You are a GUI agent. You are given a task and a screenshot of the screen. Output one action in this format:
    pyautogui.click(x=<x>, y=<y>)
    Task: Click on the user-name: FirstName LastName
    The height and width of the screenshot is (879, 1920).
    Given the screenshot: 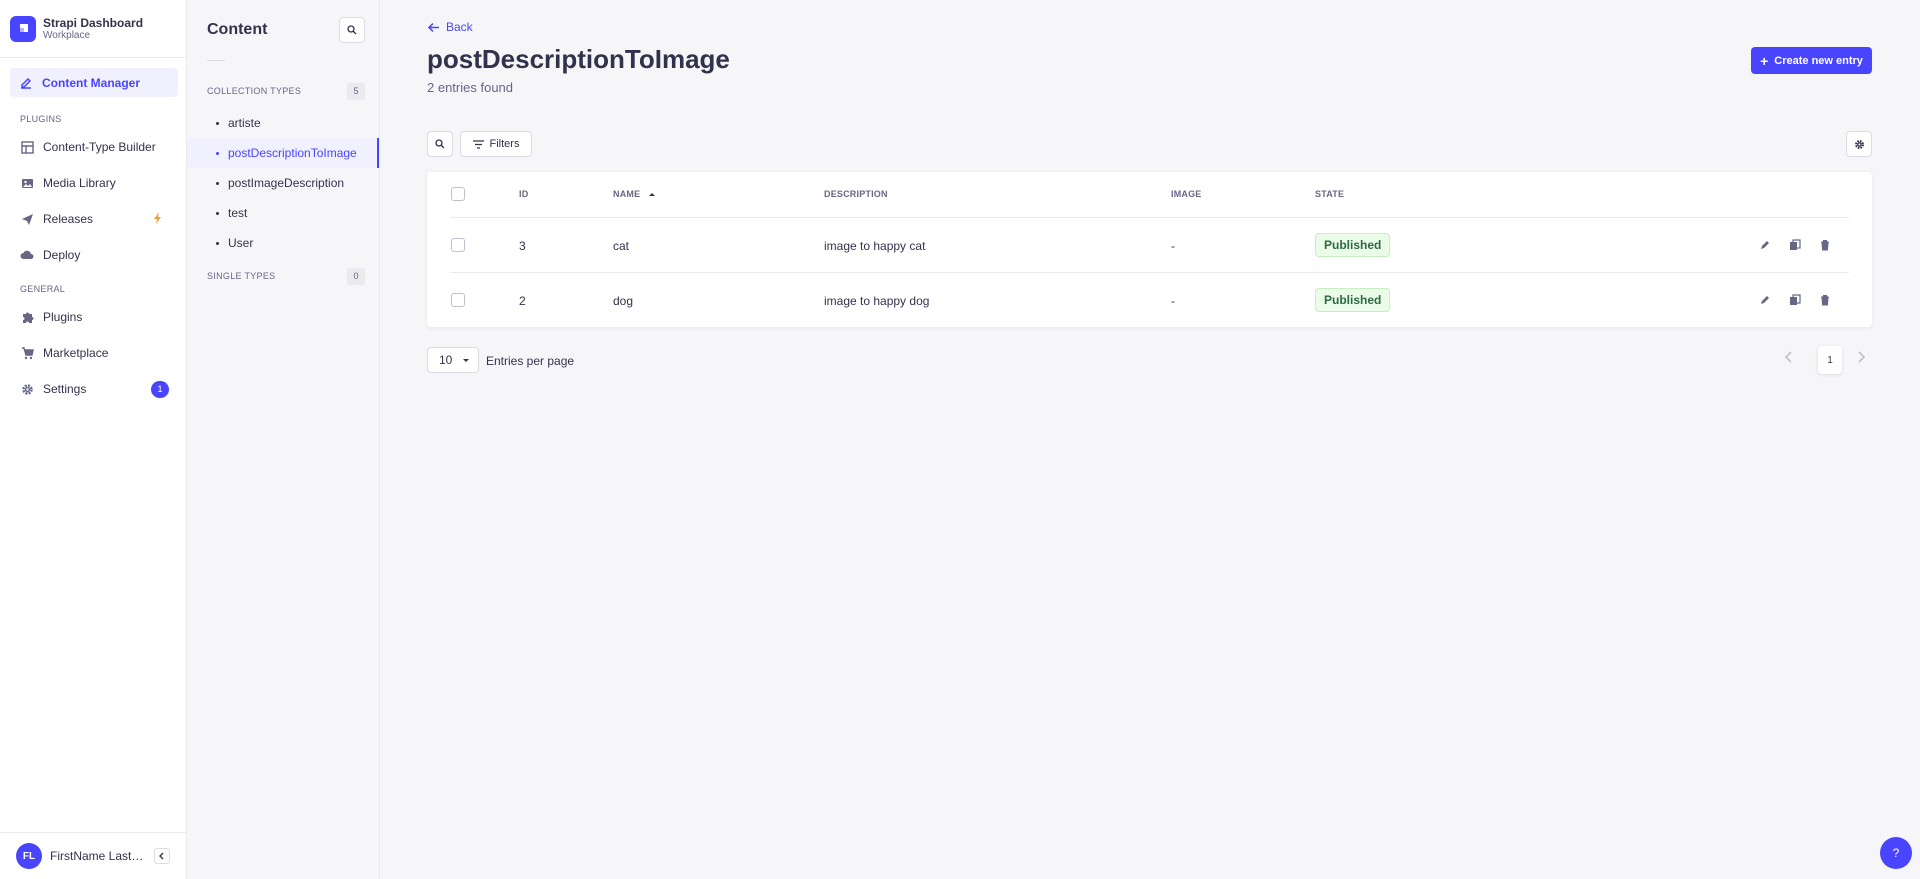 What is the action you would take?
    pyautogui.click(x=101, y=856)
    